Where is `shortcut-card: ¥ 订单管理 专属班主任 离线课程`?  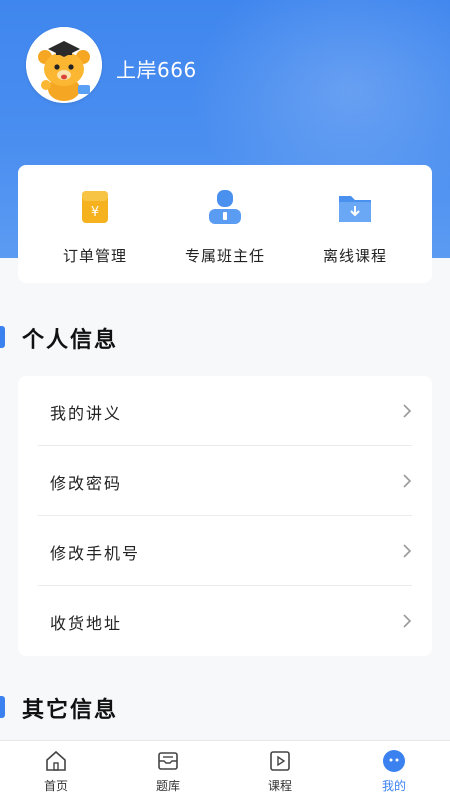
shortcut-card: ¥ 订单管理 专属班主任 离线课程 is located at coordinates (225, 224).